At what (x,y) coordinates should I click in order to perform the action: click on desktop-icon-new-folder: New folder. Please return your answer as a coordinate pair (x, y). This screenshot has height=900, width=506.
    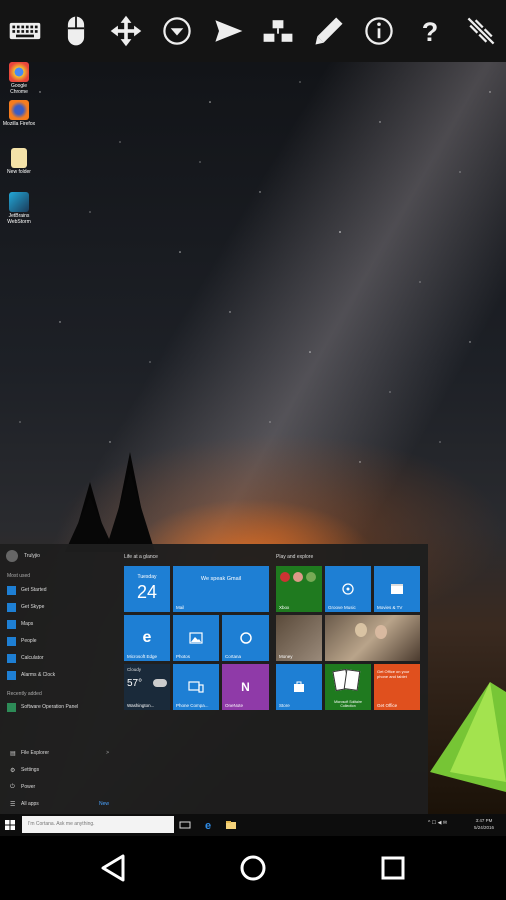
    Looking at the image, I should click on (19, 161).